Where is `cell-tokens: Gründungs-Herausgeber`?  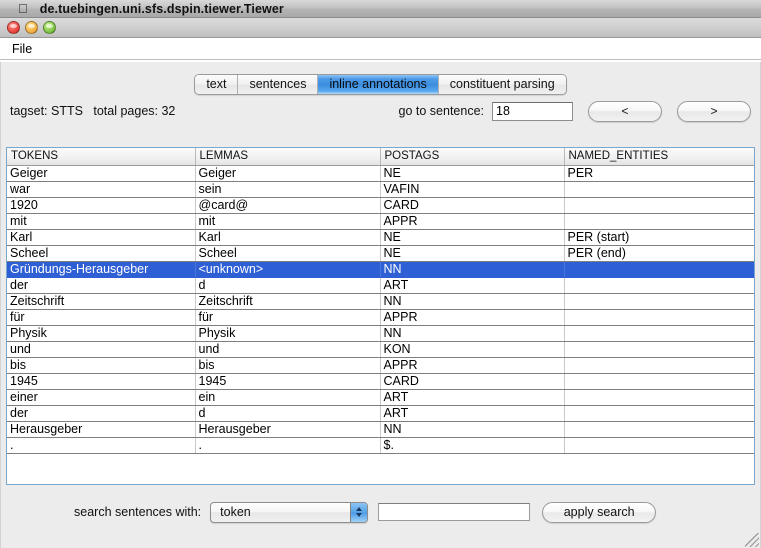 cell-tokens: Gründungs-Herausgeber is located at coordinates (101, 269).